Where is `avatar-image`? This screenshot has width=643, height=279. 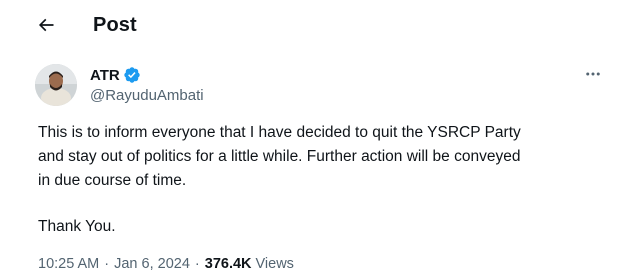
avatar-image is located at coordinates (56, 85).